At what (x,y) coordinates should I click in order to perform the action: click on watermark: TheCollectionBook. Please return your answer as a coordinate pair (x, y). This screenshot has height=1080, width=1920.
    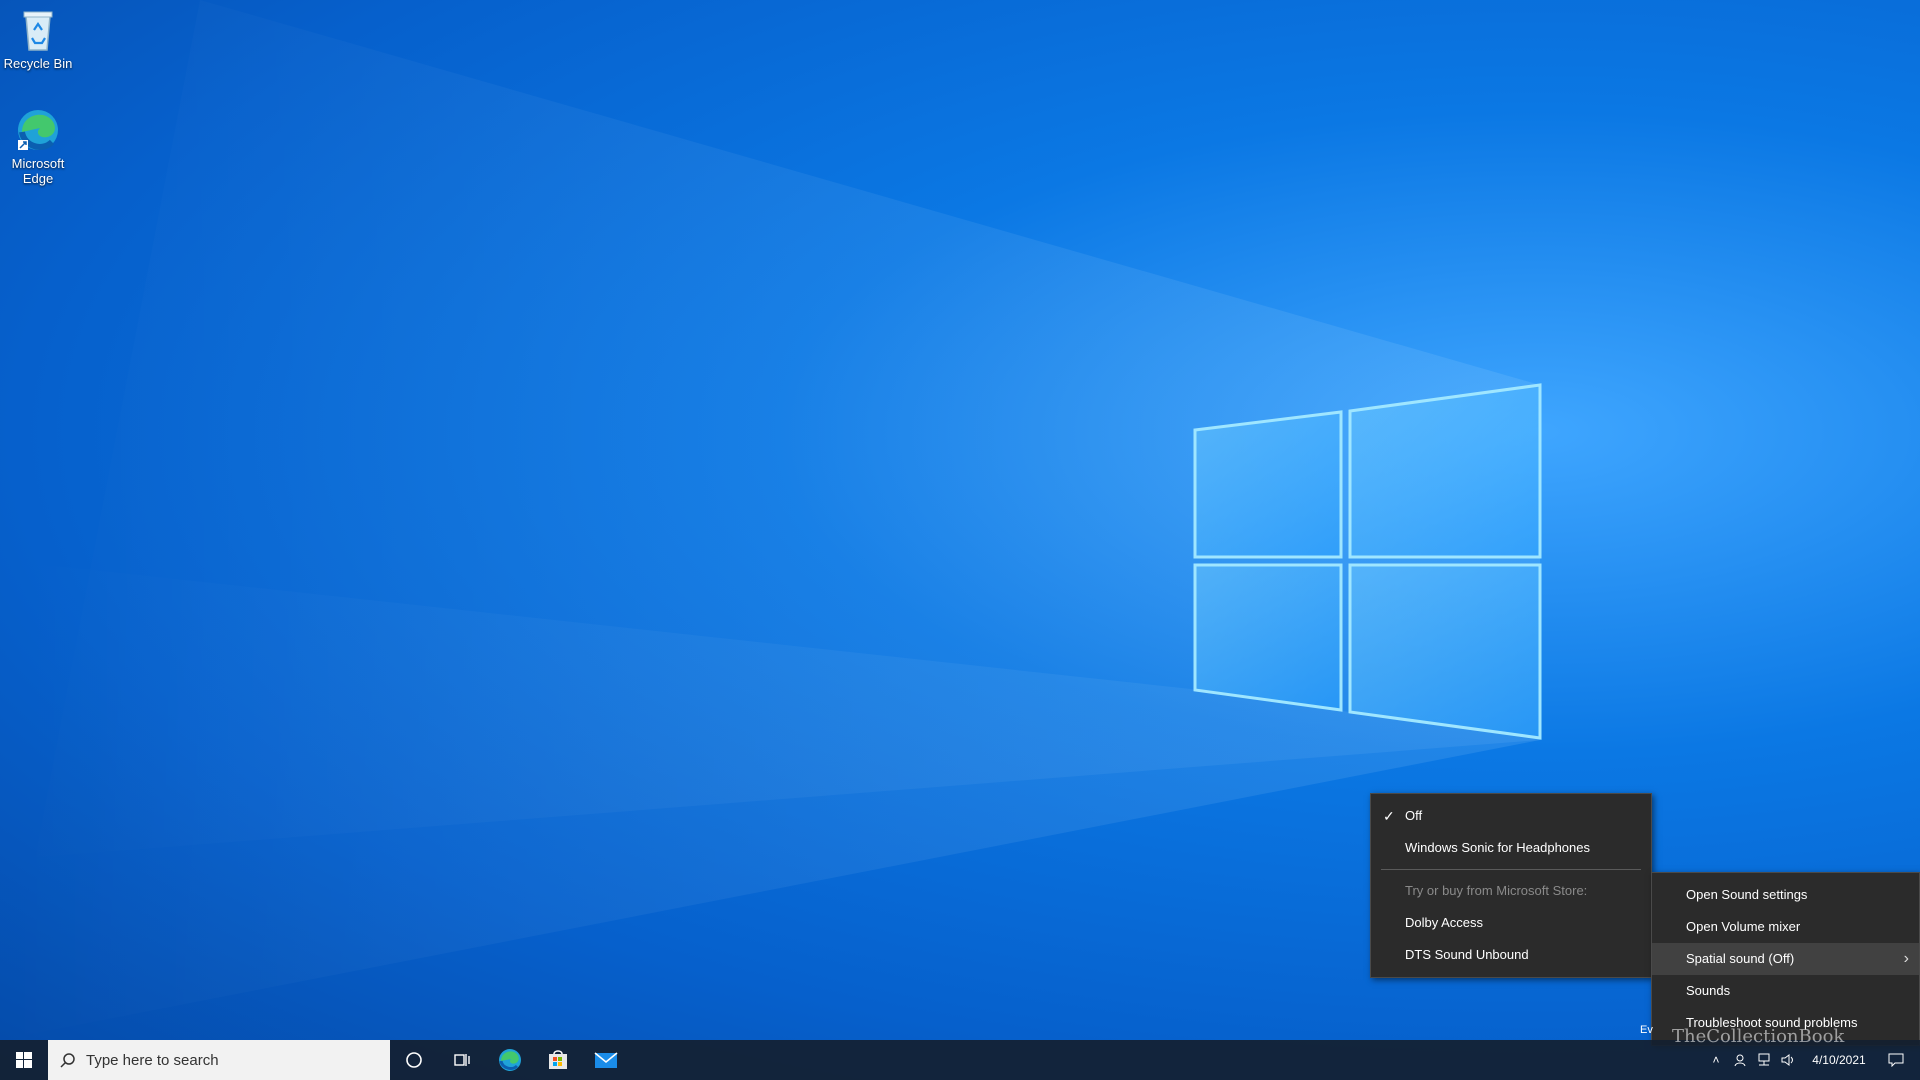
    Looking at the image, I should click on (1758, 1036).